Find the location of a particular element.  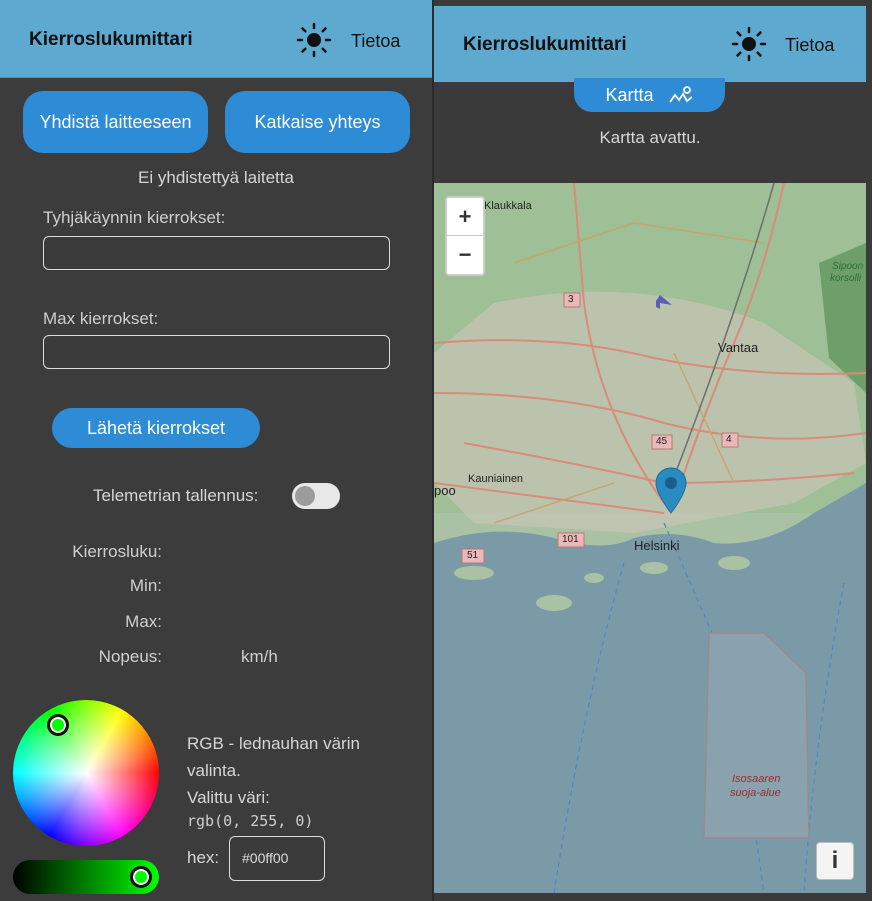

telemetry-label: Telemetrian tallennus: is located at coordinates (176, 495).